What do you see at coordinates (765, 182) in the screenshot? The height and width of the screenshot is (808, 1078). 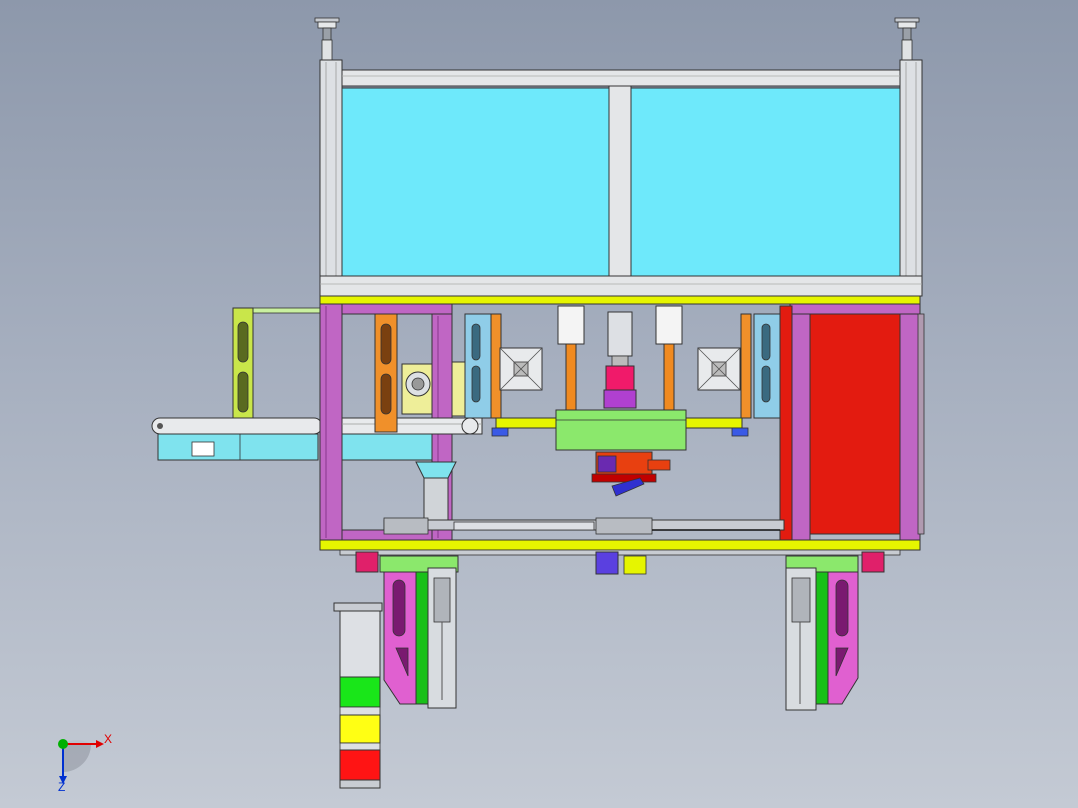 I see `glass-panel-right` at bounding box center [765, 182].